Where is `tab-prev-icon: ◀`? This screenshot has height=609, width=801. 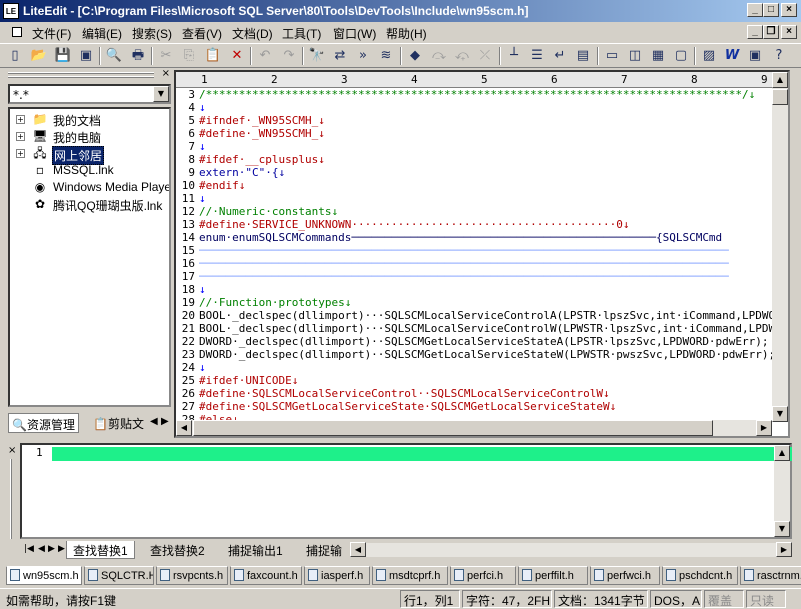
tab-prev-icon: ◀ is located at coordinates (41, 549).